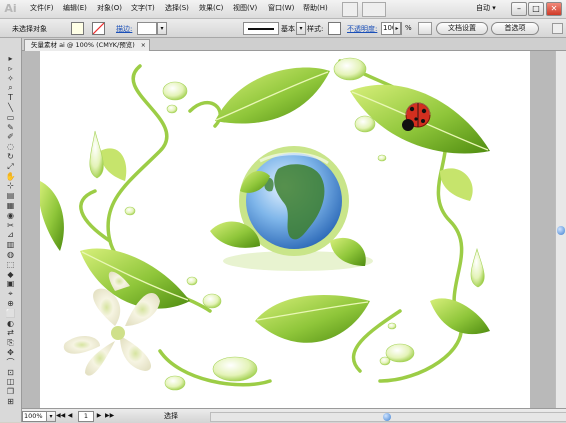 Image resolution: width=566 pixels, height=423 pixels. What do you see at coordinates (10, 69) in the screenshot?
I see `tool-button-2: ▹` at bounding box center [10, 69].